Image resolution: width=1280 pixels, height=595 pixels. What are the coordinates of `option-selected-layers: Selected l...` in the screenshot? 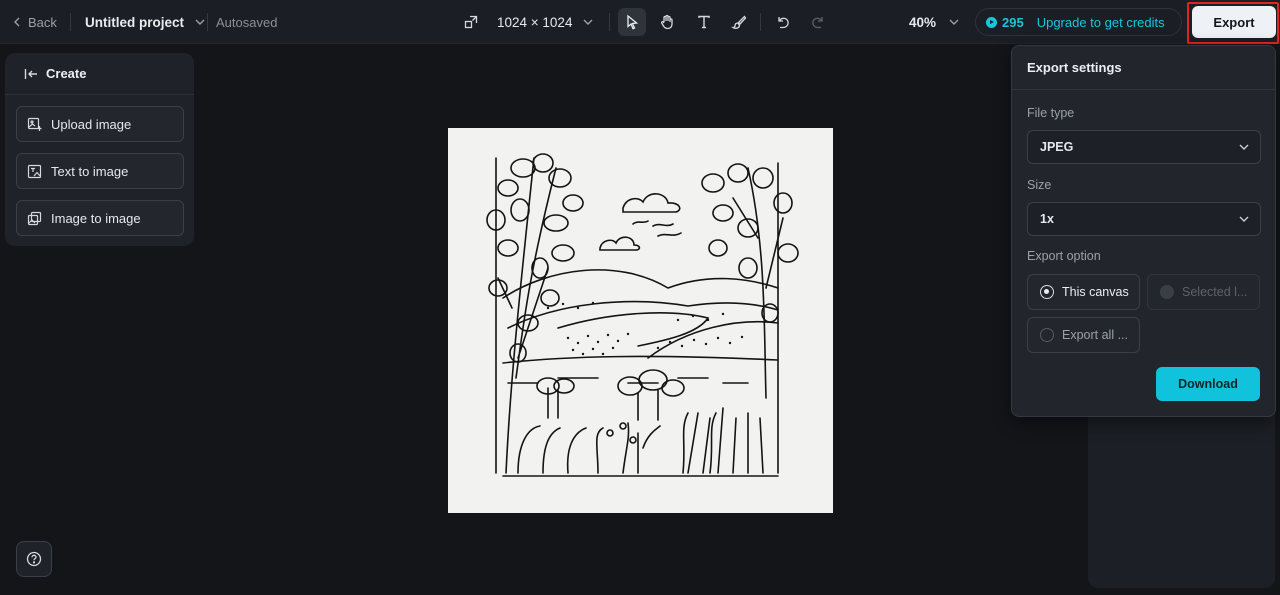 It's located at (1203, 292).